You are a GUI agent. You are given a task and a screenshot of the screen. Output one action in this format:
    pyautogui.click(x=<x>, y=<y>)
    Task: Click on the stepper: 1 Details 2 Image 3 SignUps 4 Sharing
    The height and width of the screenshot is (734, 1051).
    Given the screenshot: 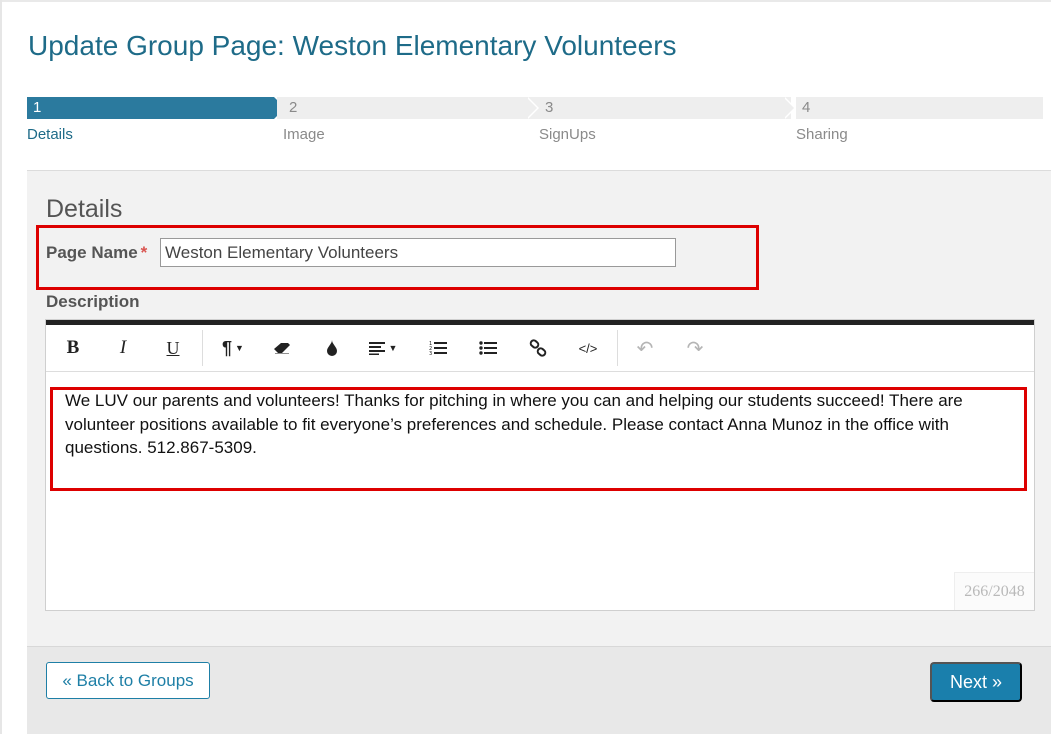 What is the action you would take?
    pyautogui.click(x=535, y=122)
    